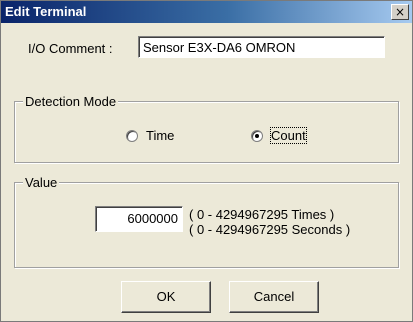  Describe the element at coordinates (46, 11) in the screenshot. I see `window-title: Edit Terminal` at that location.